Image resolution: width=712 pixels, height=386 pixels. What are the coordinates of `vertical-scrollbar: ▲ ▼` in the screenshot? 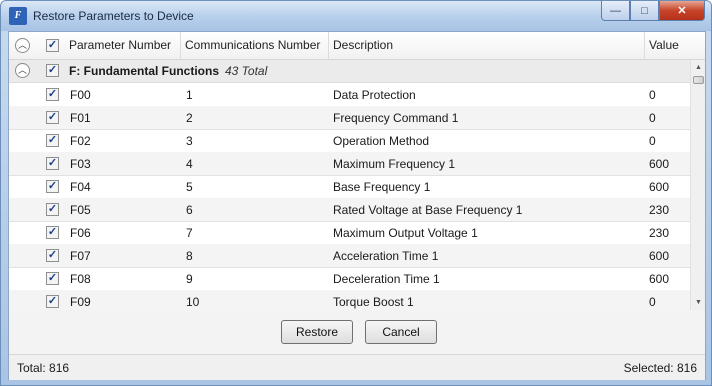 It's located at (697, 185).